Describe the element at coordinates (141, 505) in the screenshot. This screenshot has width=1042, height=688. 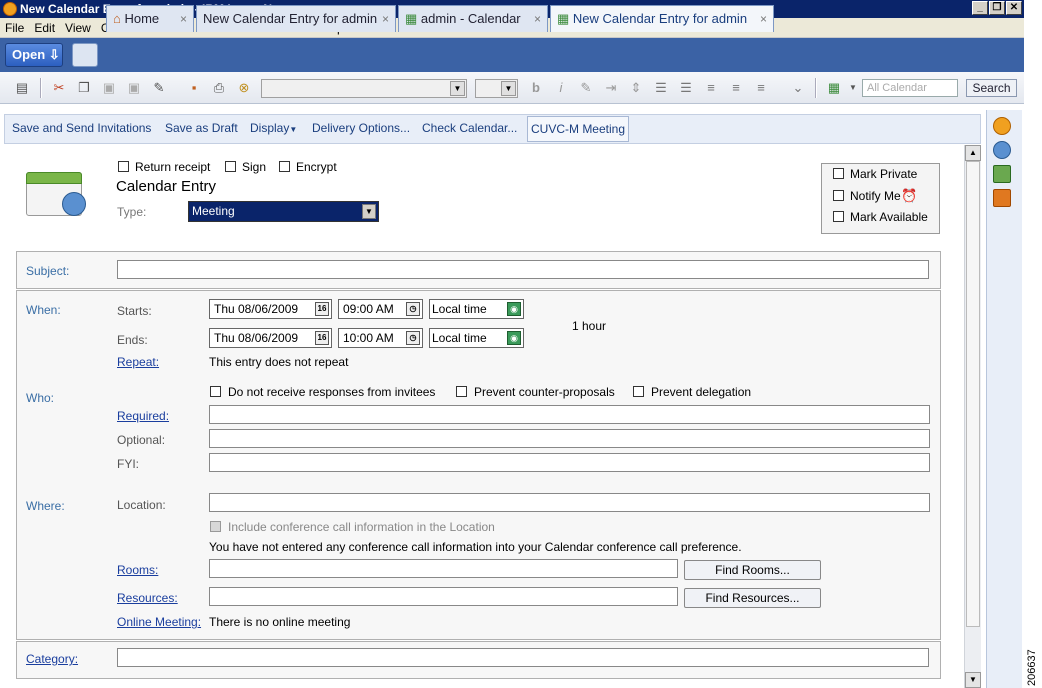
I see `location-label: Location:` at that location.